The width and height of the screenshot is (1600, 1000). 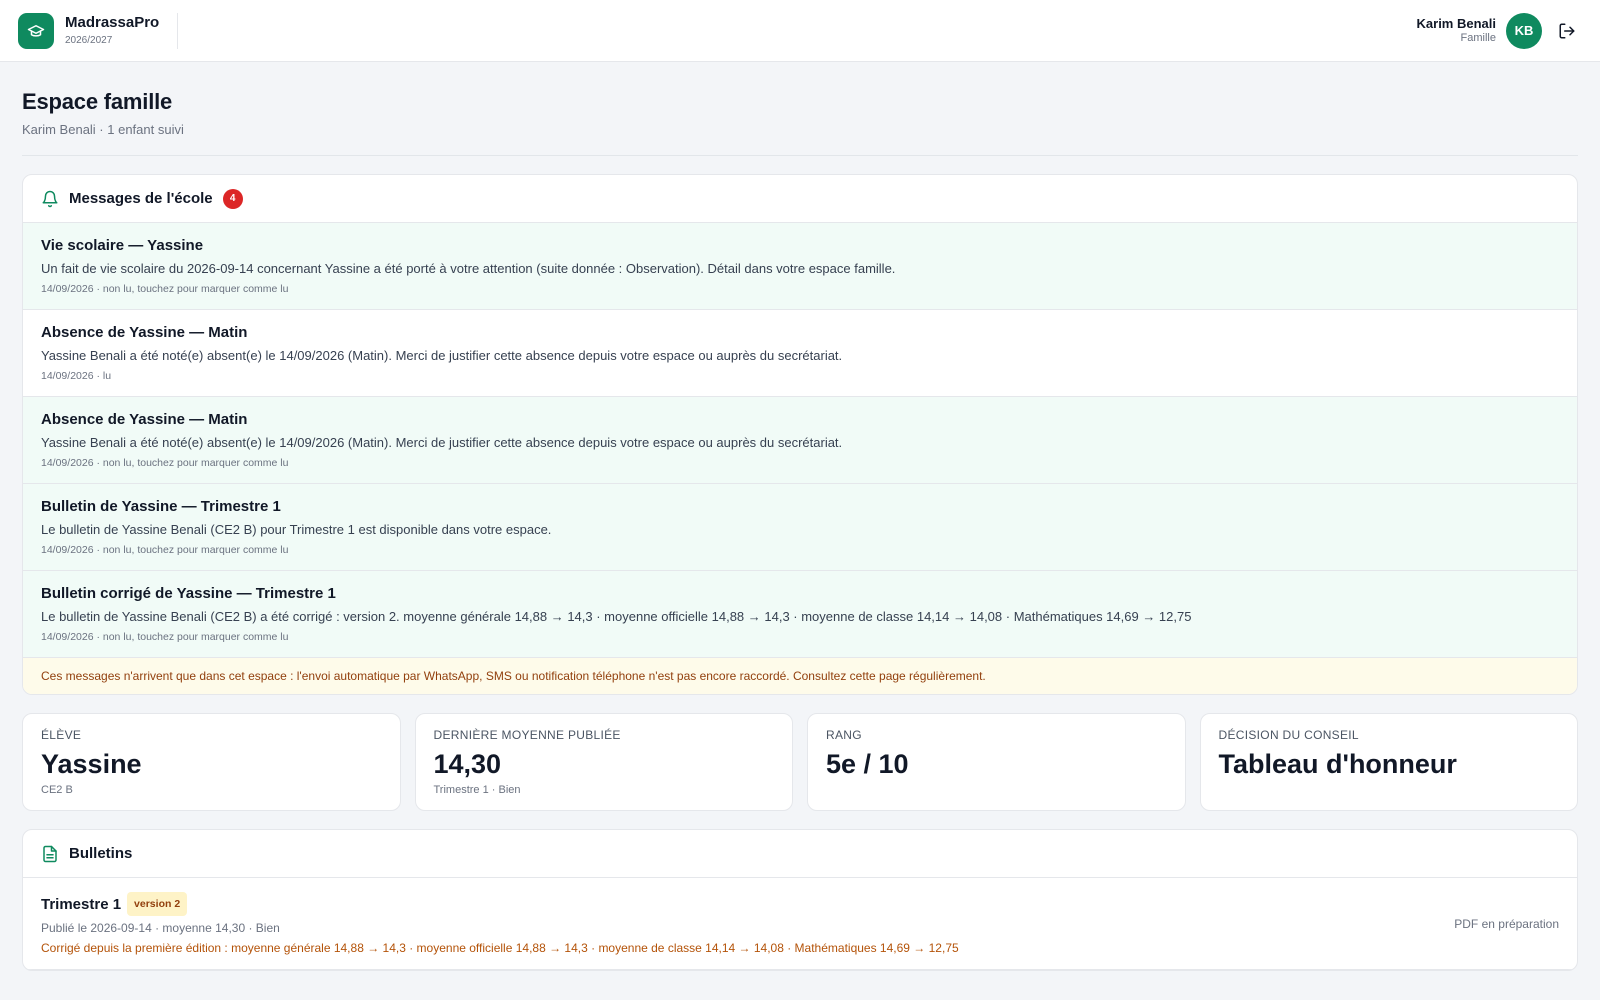 What do you see at coordinates (76, 376) in the screenshot?
I see `message-meta: 14/09/2026 · lu` at bounding box center [76, 376].